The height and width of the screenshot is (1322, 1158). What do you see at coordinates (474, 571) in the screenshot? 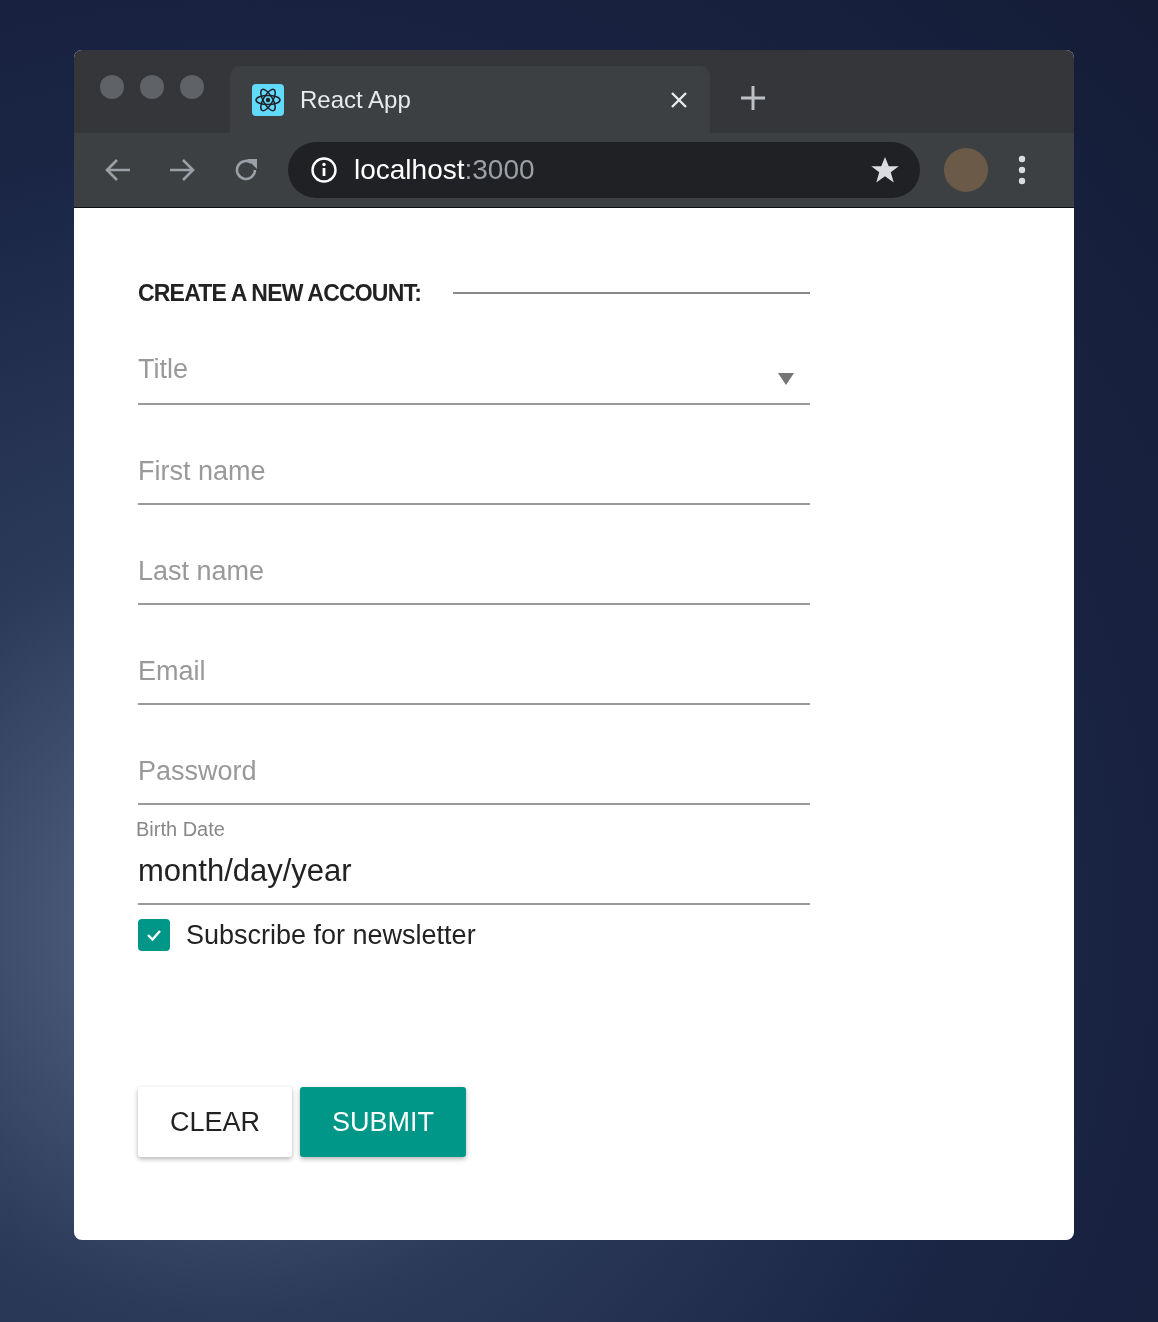
I see `text-input-field: Last name` at bounding box center [474, 571].